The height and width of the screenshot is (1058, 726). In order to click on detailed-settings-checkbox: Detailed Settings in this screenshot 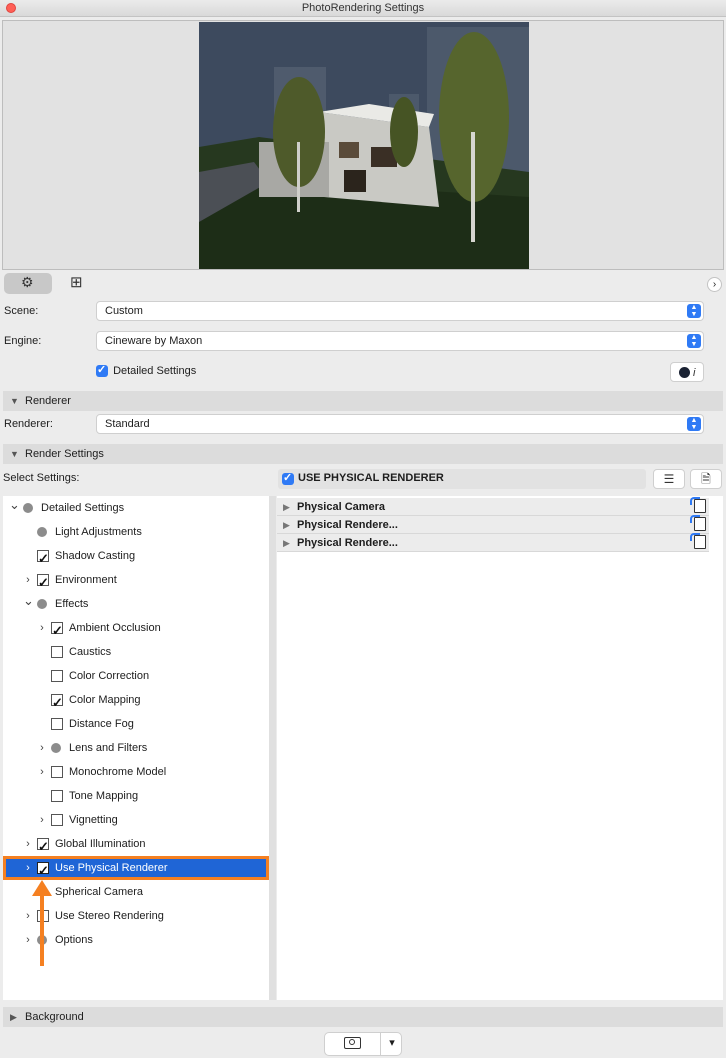, I will do `click(146, 370)`.